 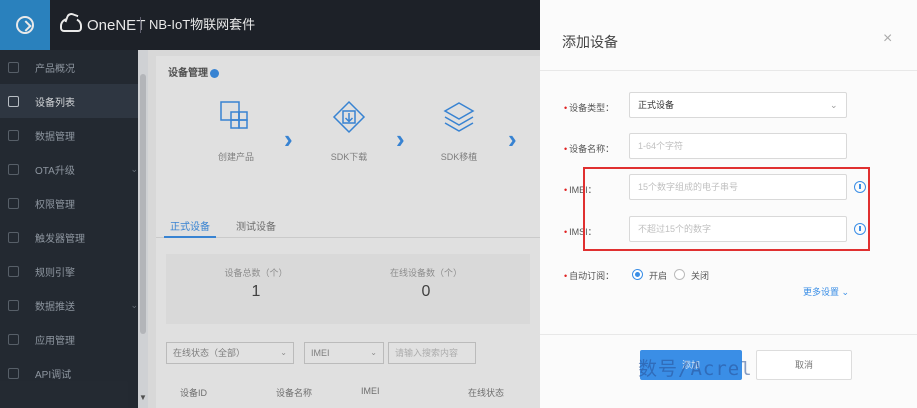 I want to click on chevron-down-icon: ⌄, so click(x=834, y=105).